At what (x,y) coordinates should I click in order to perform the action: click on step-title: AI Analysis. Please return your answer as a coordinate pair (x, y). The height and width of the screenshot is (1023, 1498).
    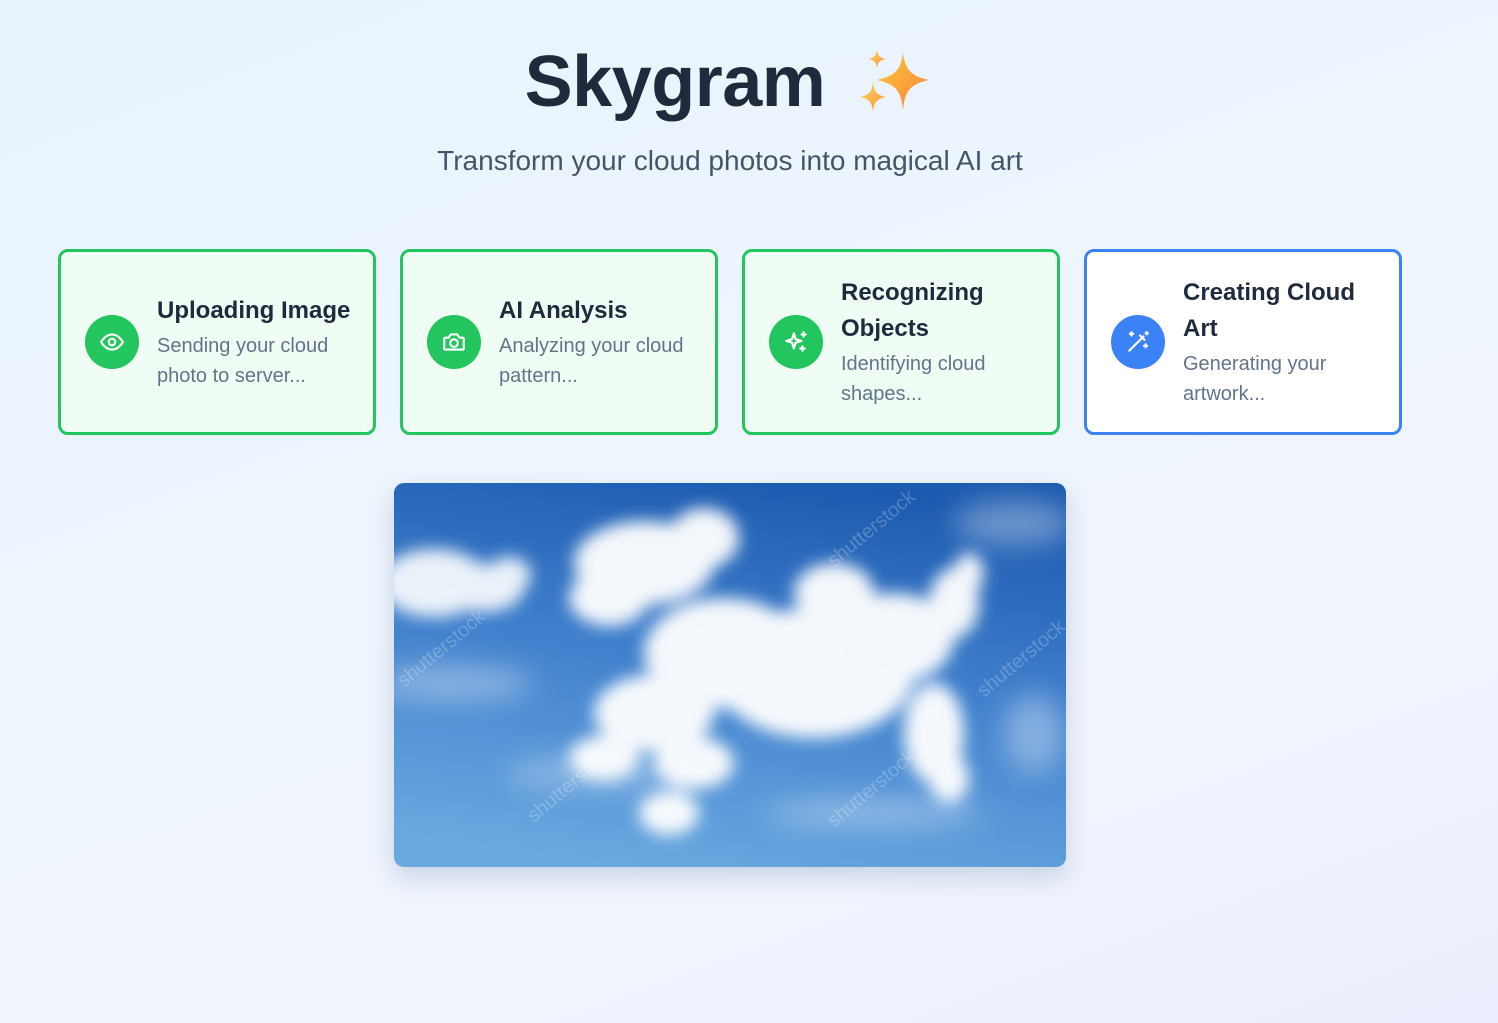
    Looking at the image, I should click on (563, 310).